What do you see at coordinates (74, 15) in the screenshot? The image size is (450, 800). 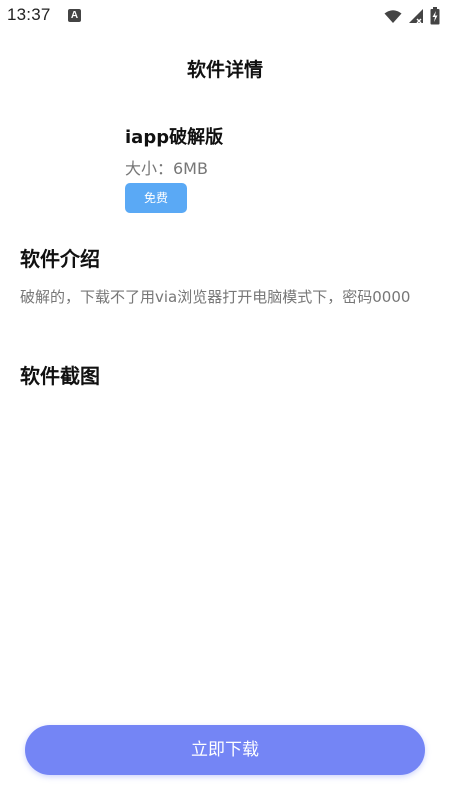 I see `a-letter-icon: A` at bounding box center [74, 15].